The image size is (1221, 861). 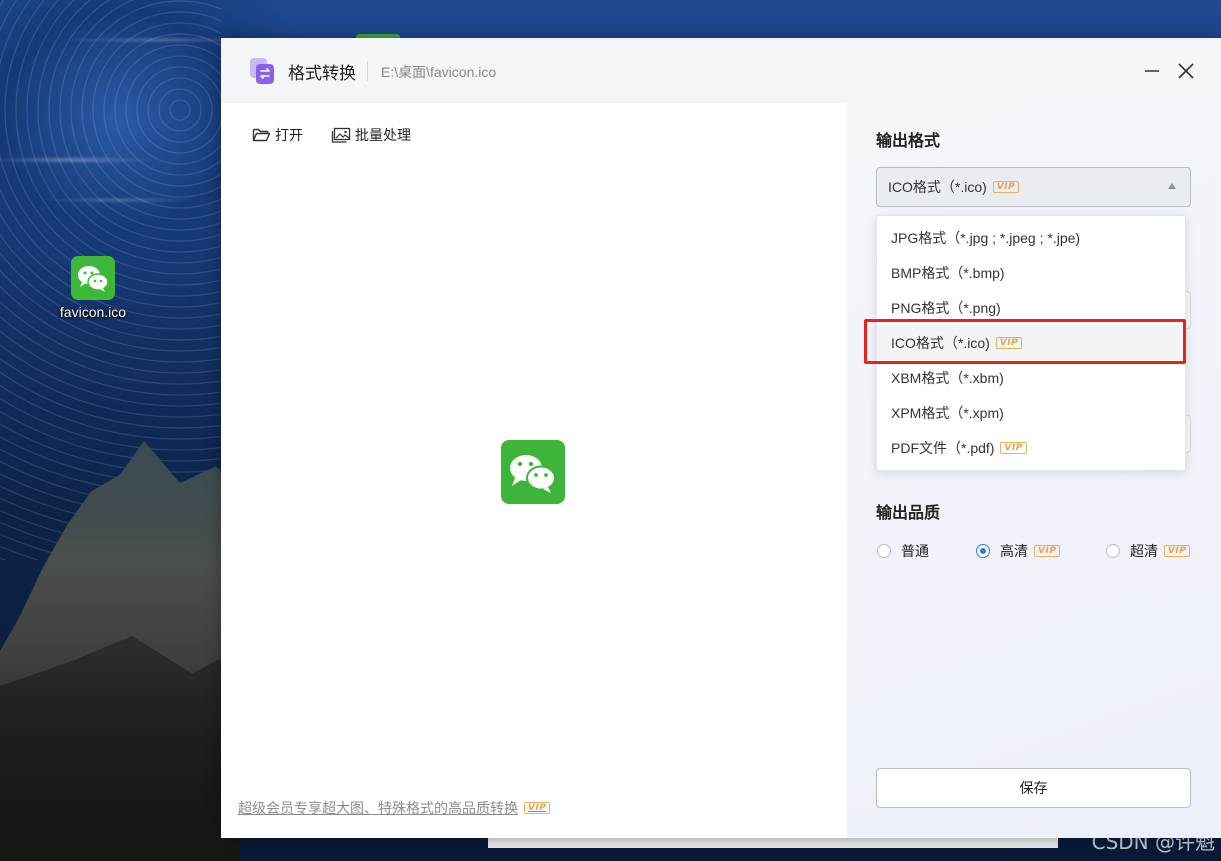 I want to click on format-option-label: BMP格式（*.bmp), so click(x=948, y=272).